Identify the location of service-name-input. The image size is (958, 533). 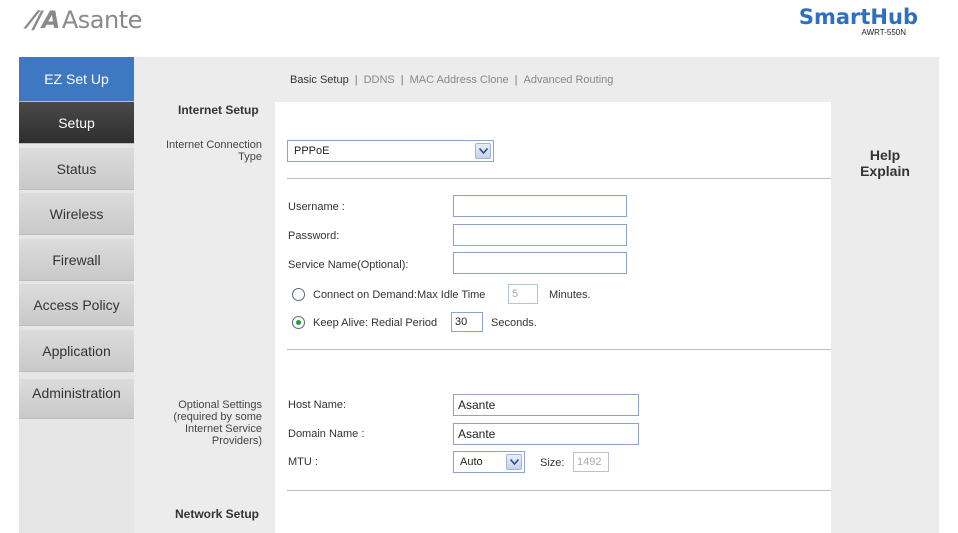
(540, 263).